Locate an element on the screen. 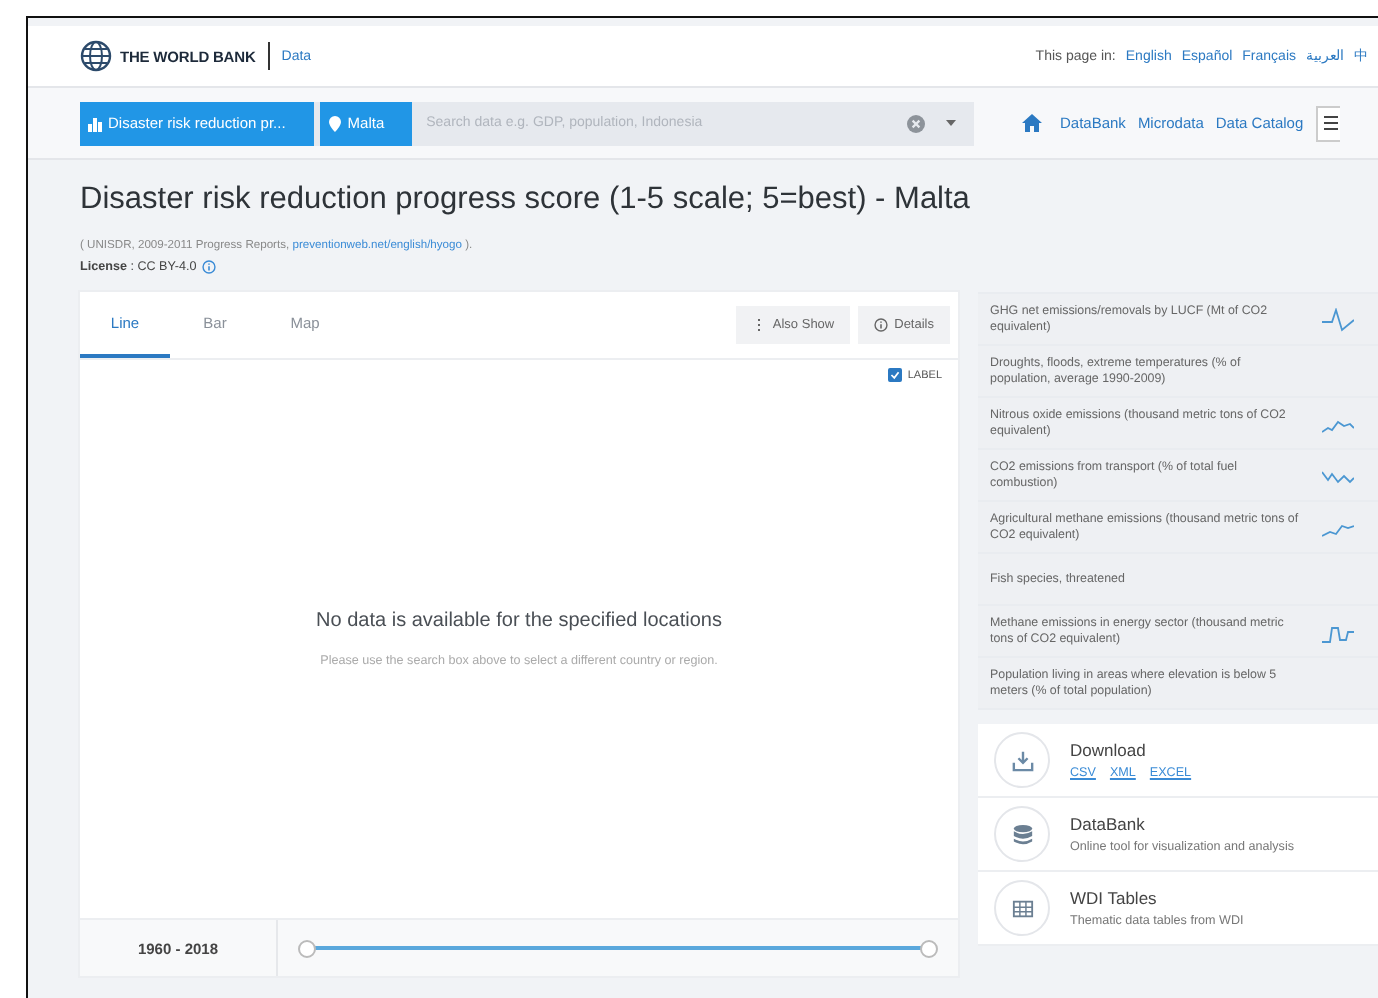  tool-title: DataBank is located at coordinates (1182, 824).